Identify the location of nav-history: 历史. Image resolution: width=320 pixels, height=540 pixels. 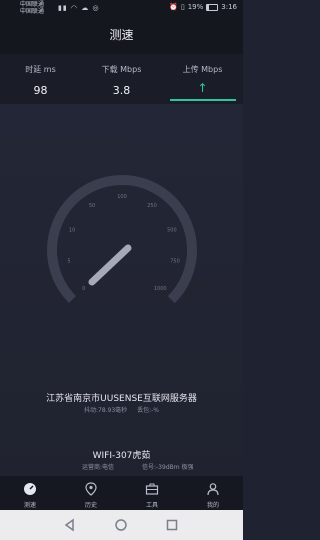
(91, 495).